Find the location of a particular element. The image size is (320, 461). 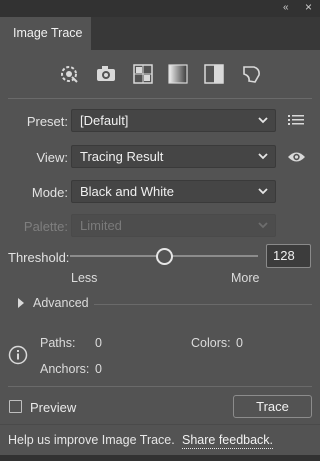

threshold-label: Threshold: is located at coordinates (39, 257).